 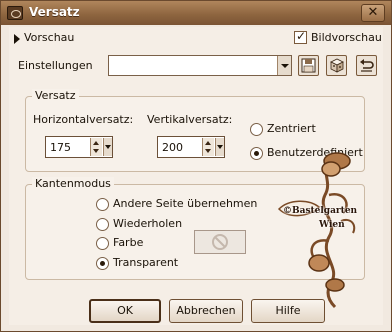 I want to click on radio-repeat, so click(x=102, y=224).